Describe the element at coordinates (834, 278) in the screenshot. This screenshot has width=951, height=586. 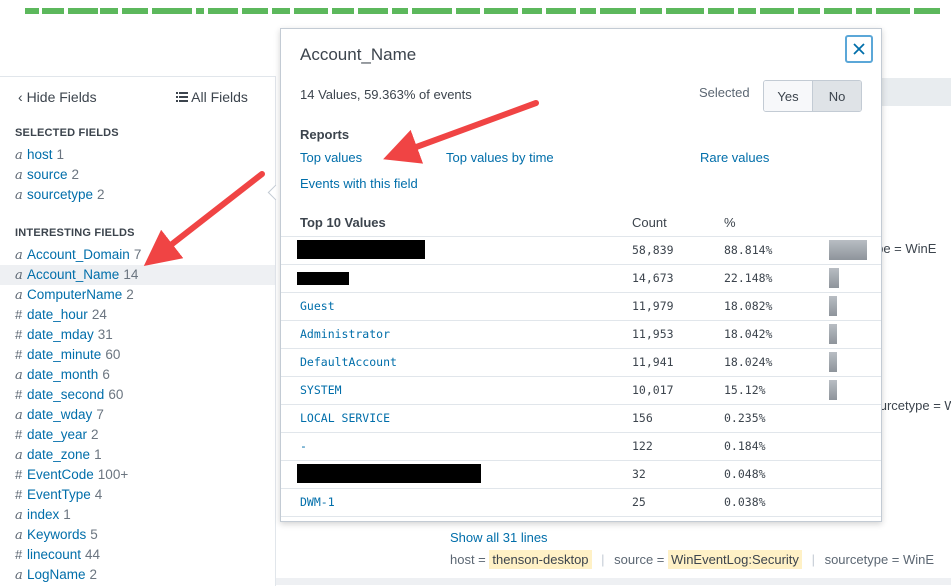
I see `percent-bar` at that location.